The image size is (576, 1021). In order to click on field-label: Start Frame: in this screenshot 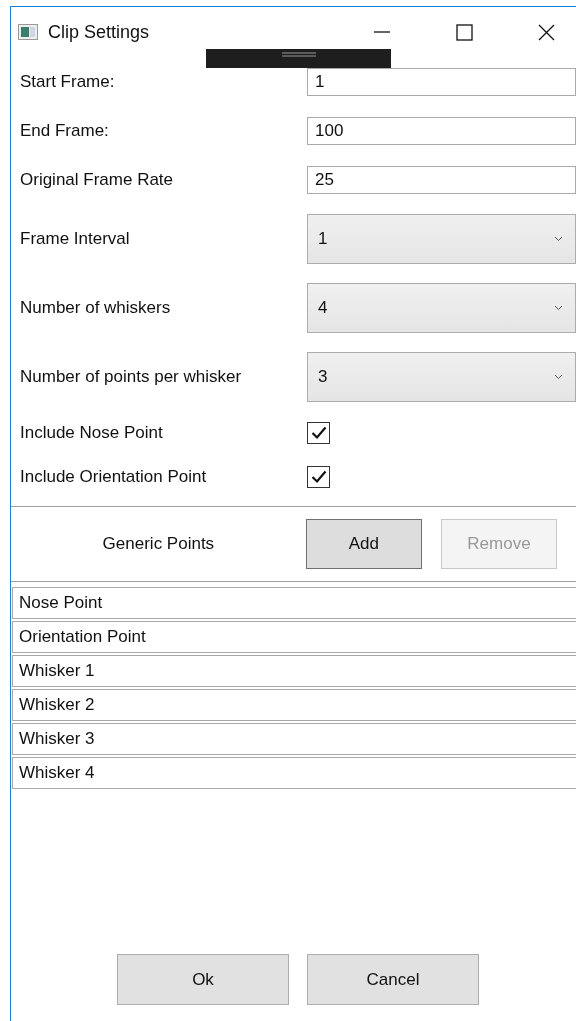, I will do `click(68, 81)`.